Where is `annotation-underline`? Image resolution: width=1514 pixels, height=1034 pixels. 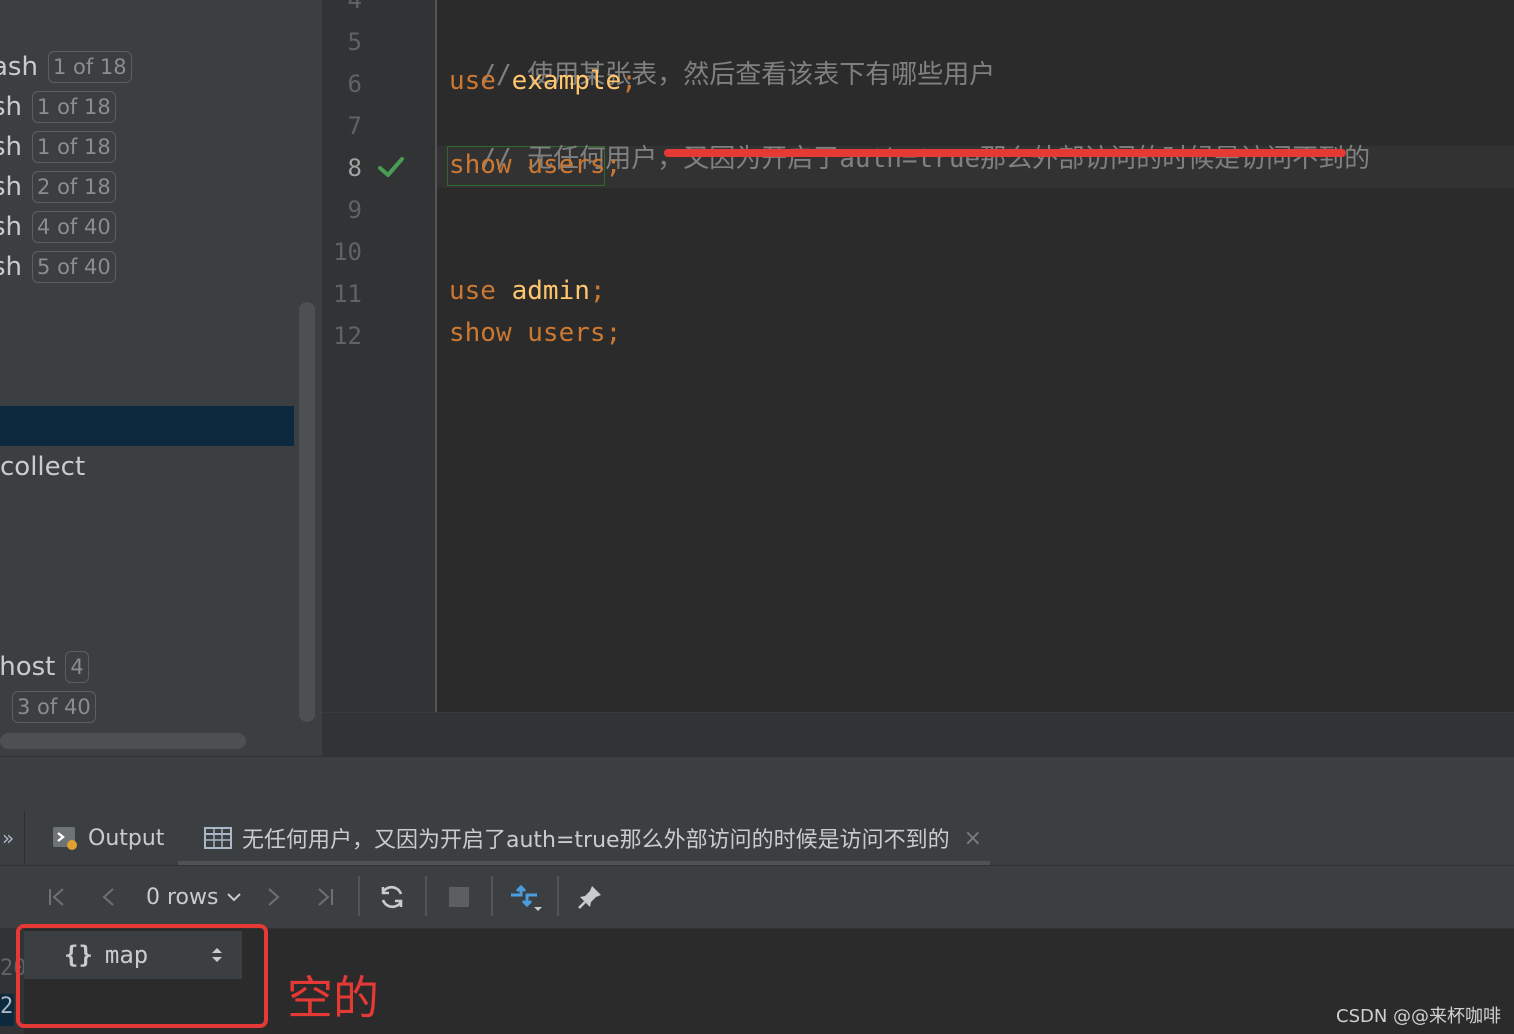 annotation-underline is located at coordinates (1005, 153).